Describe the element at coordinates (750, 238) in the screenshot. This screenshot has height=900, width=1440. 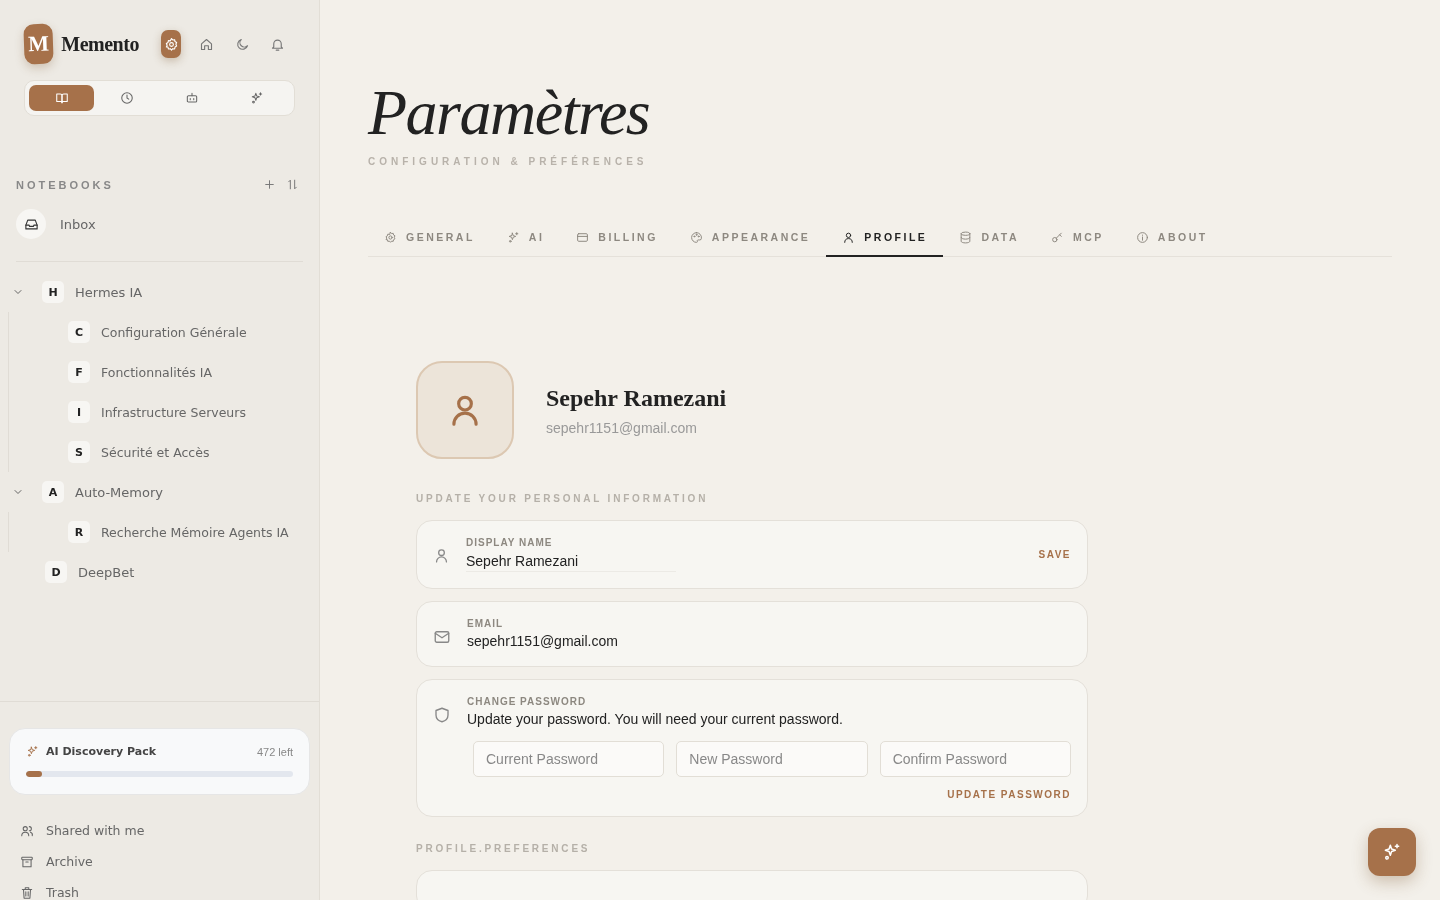
I see `settings-tab: APPEARANCE` at that location.